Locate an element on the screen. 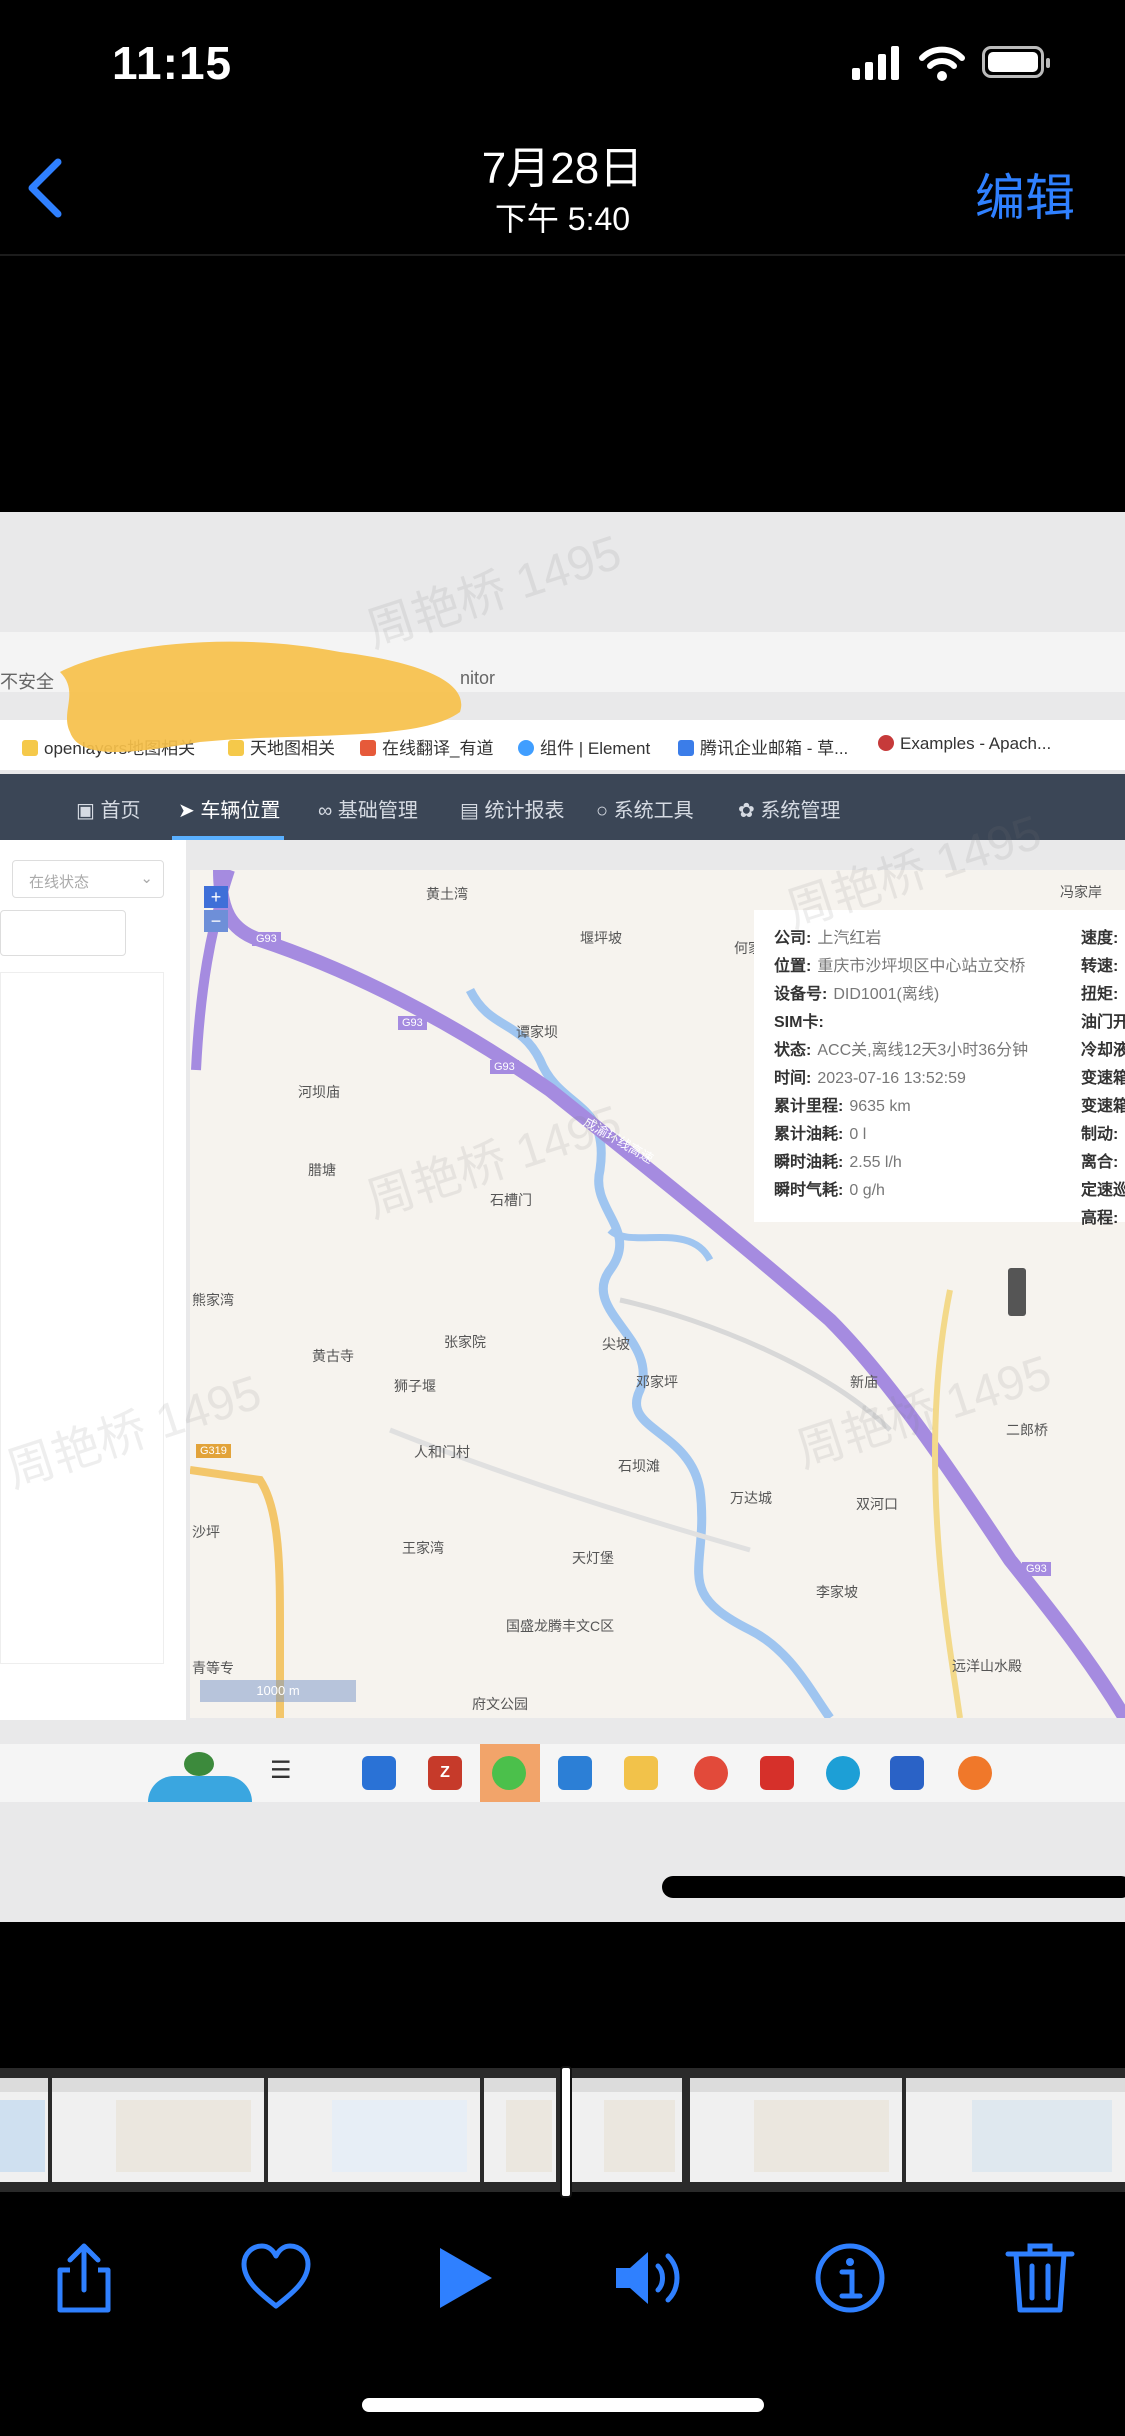 Image resolution: width=1125 pixels, height=2436 pixels. nav-home: ▣ 首页 is located at coordinates (108, 808).